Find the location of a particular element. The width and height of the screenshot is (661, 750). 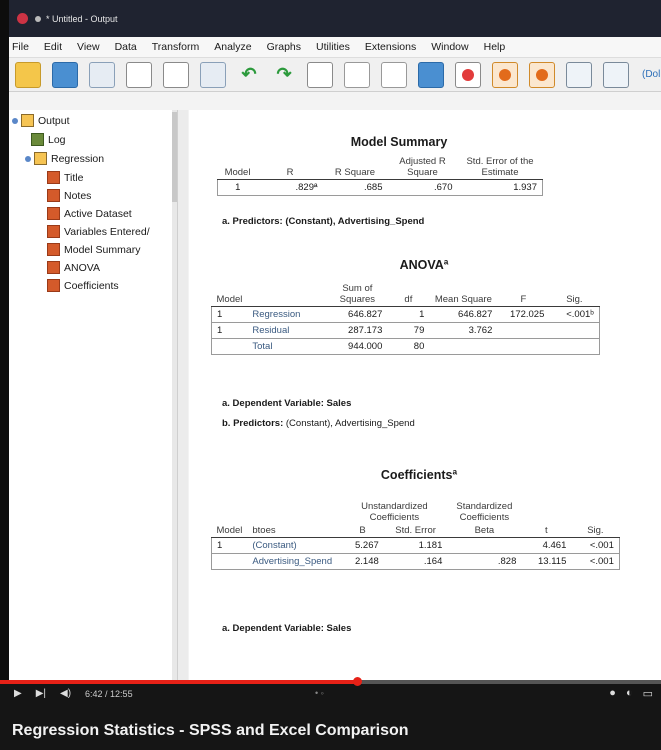

undo-icon: ↶ is located at coordinates (249, 75).